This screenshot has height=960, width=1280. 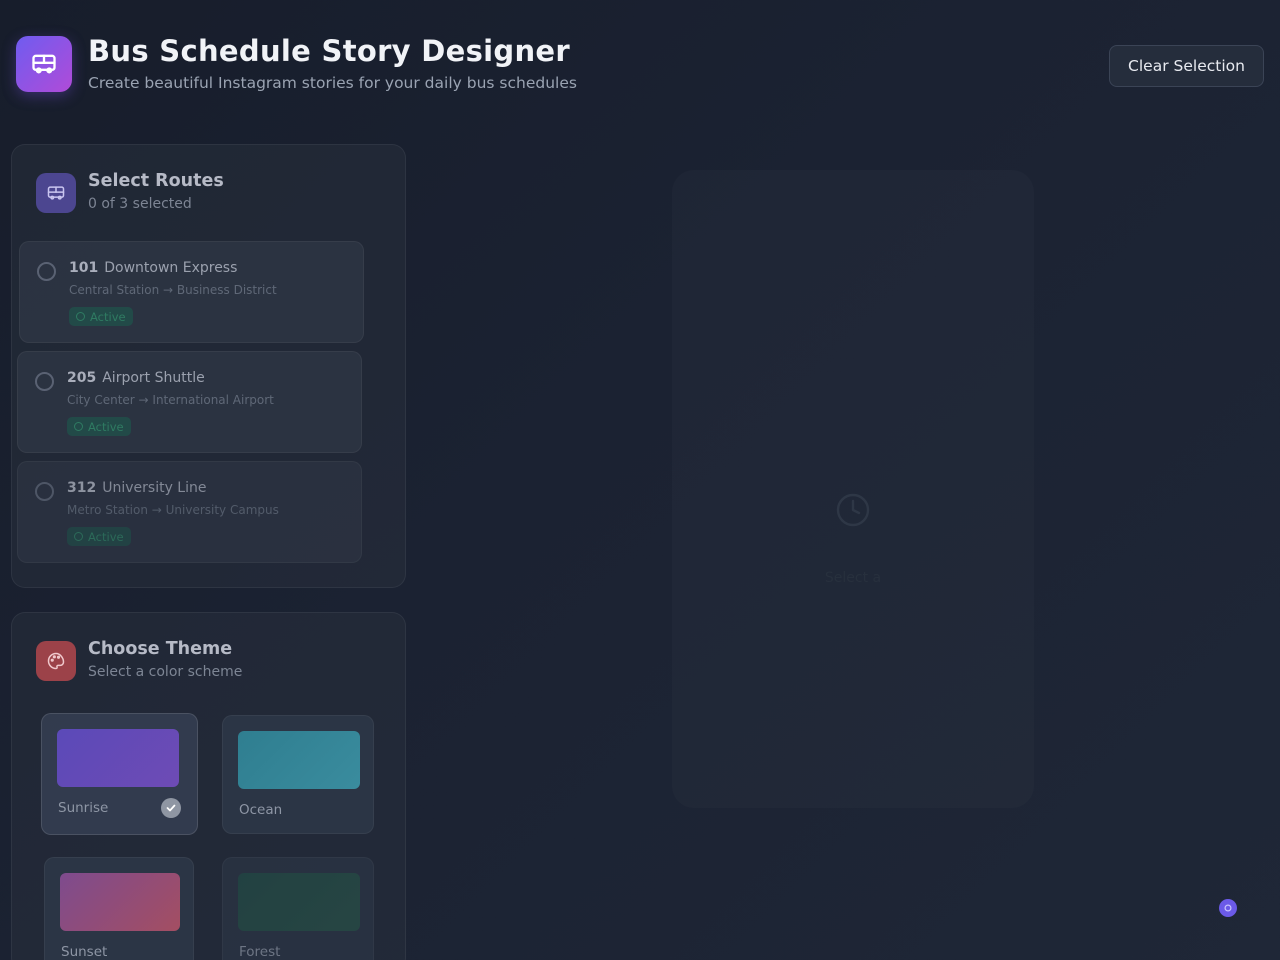 What do you see at coordinates (84, 952) in the screenshot?
I see `theme-label: Sunset` at bounding box center [84, 952].